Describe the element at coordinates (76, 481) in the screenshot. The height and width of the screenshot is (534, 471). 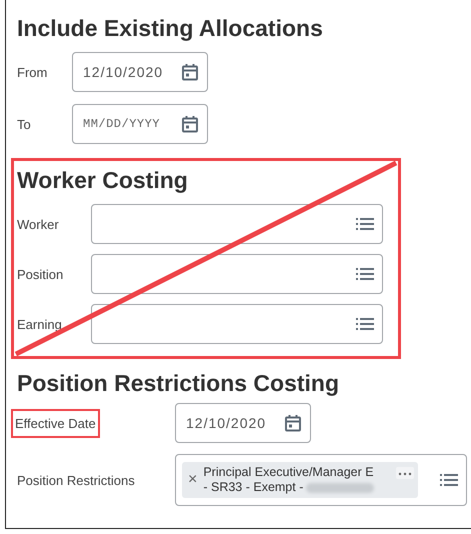
I see `field-label: Position Restrictions` at that location.